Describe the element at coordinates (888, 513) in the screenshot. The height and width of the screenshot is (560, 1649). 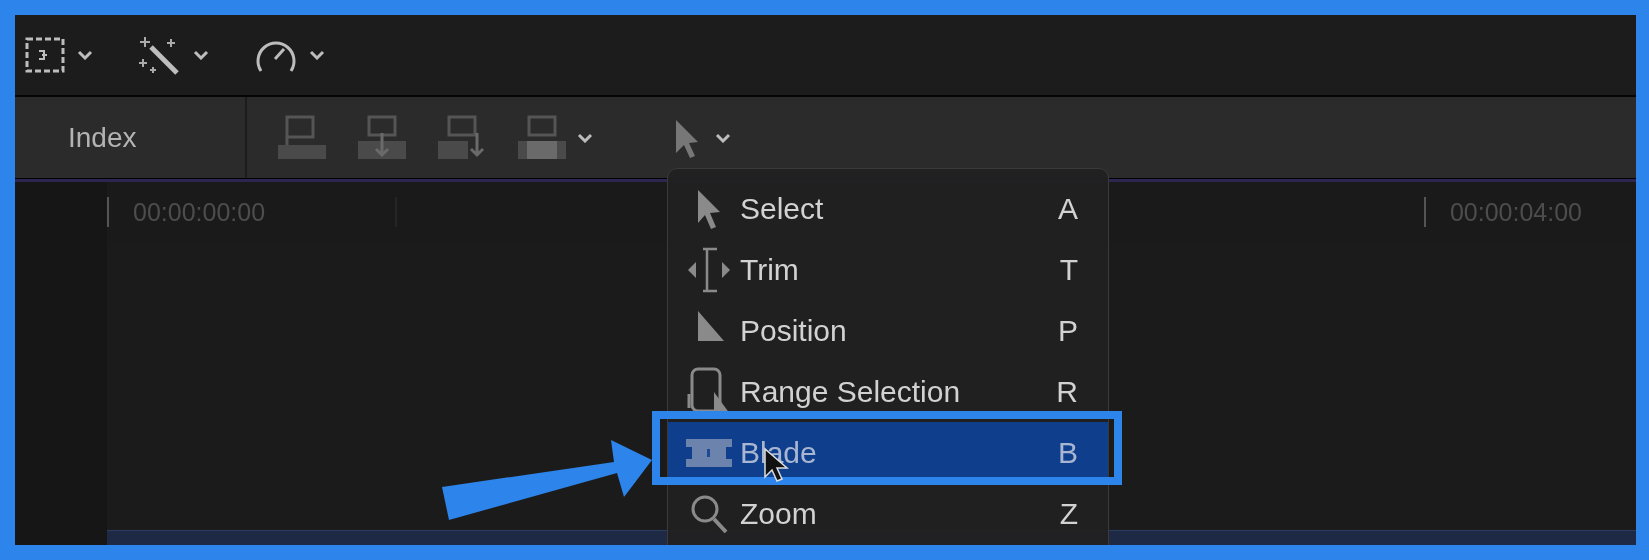
I see `menu-item: Zoom Z` at that location.